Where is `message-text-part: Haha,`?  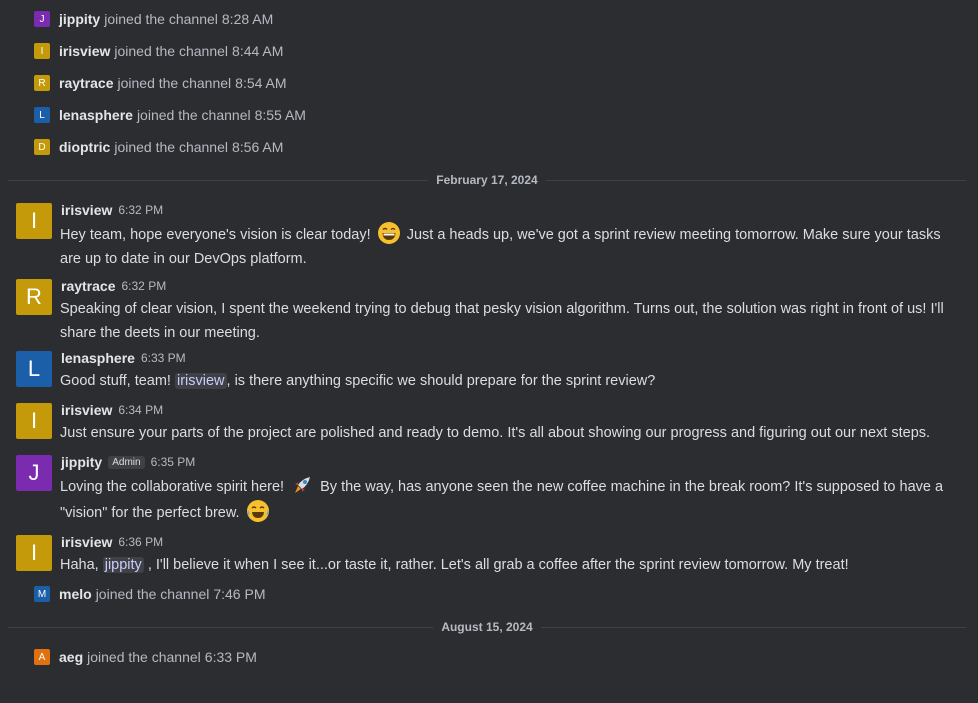 message-text-part: Haha, is located at coordinates (79, 565).